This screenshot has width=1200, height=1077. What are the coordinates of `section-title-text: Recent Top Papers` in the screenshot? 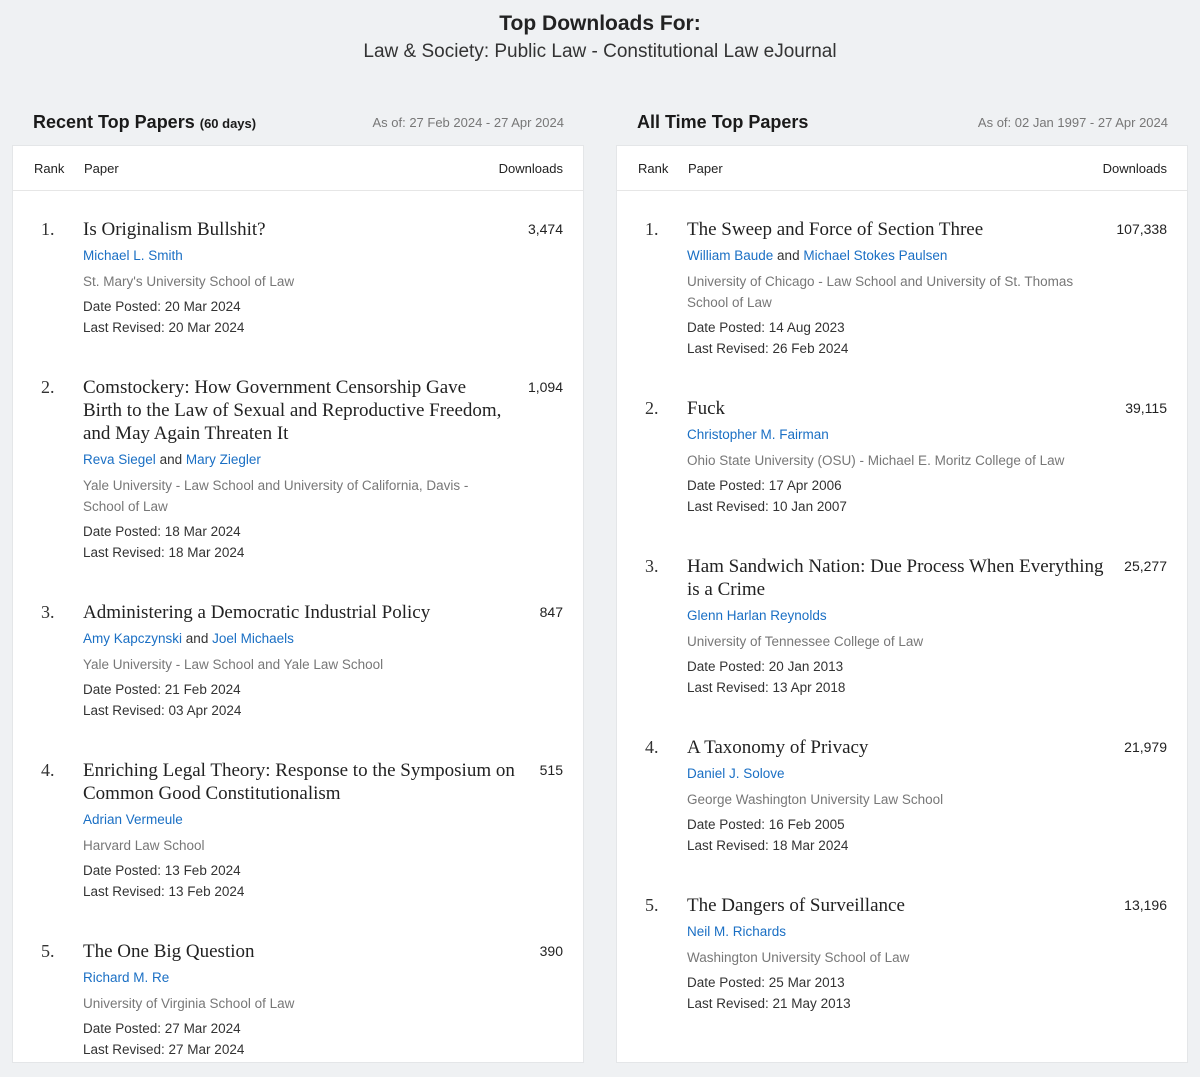 It's located at (114, 122).